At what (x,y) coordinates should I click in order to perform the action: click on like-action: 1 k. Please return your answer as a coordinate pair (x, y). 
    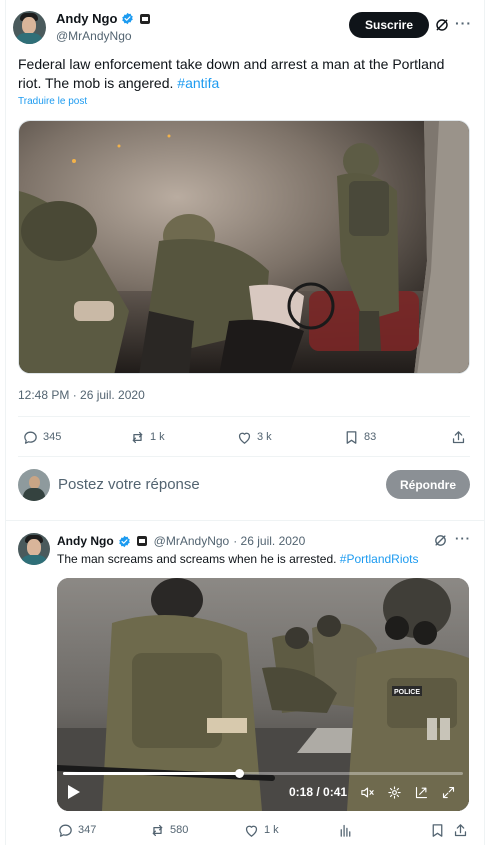
    Looking at the image, I should click on (261, 830).